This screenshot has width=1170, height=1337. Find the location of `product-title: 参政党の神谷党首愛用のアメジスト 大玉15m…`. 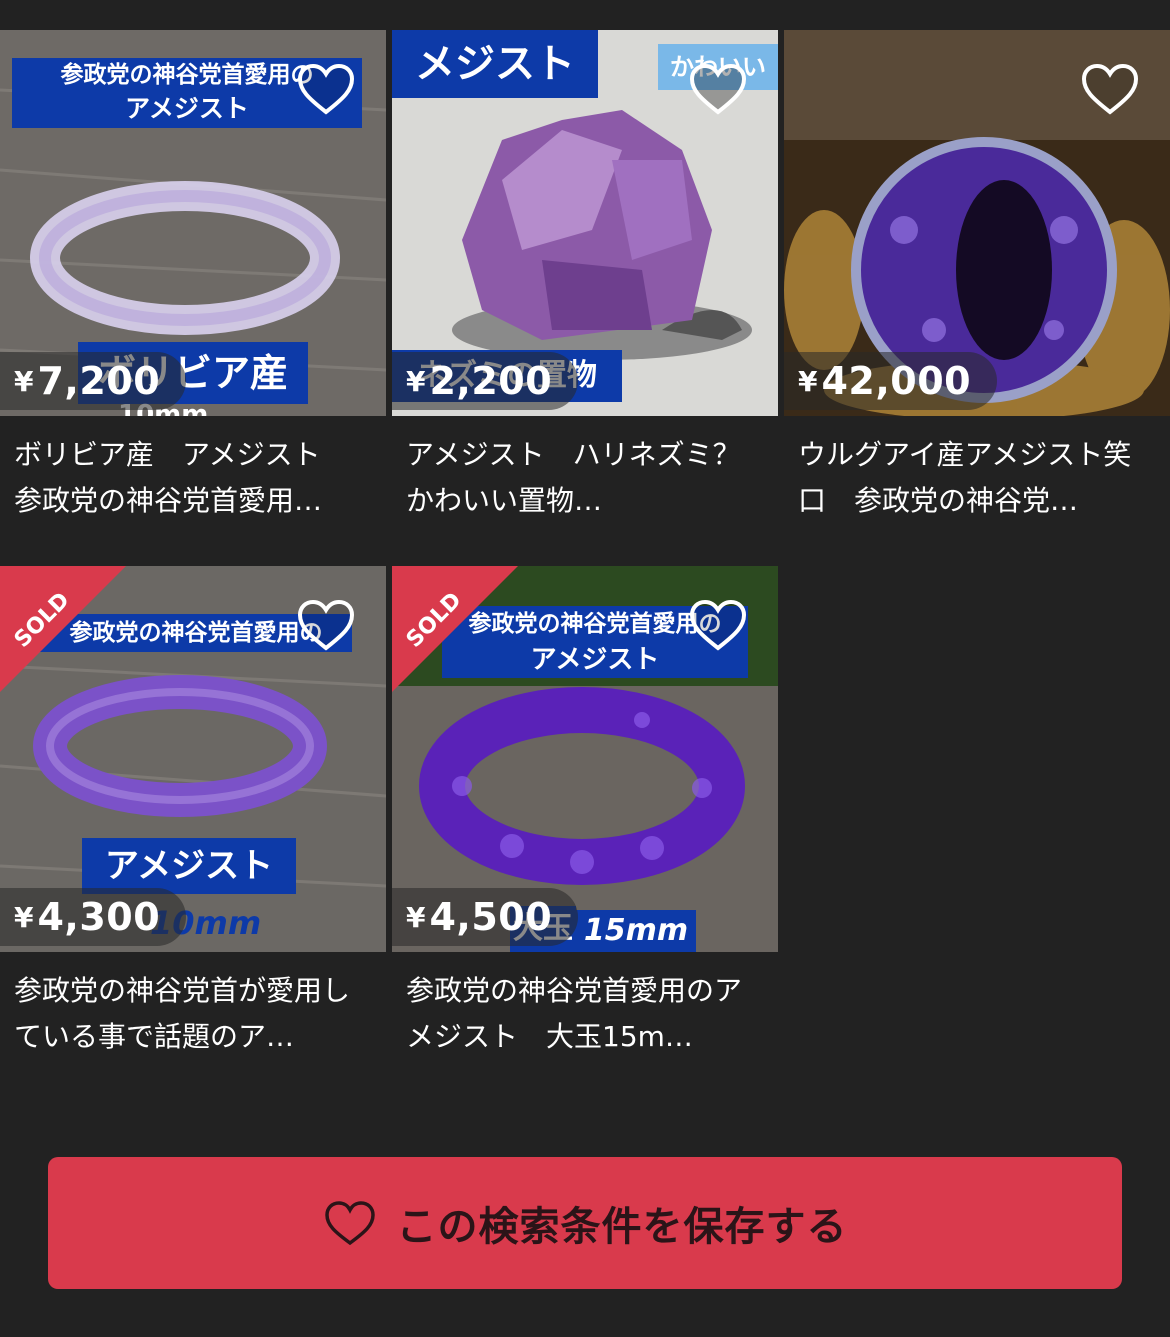

product-title: 参政党の神谷党首愛用のアメジスト 大玉15m… is located at coordinates (585, 1014).